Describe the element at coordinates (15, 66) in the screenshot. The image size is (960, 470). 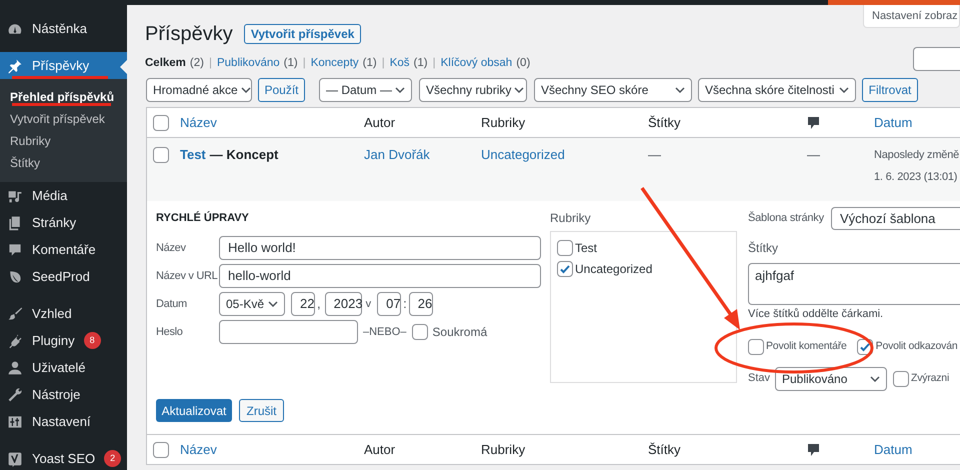
I see `pin-icon` at that location.